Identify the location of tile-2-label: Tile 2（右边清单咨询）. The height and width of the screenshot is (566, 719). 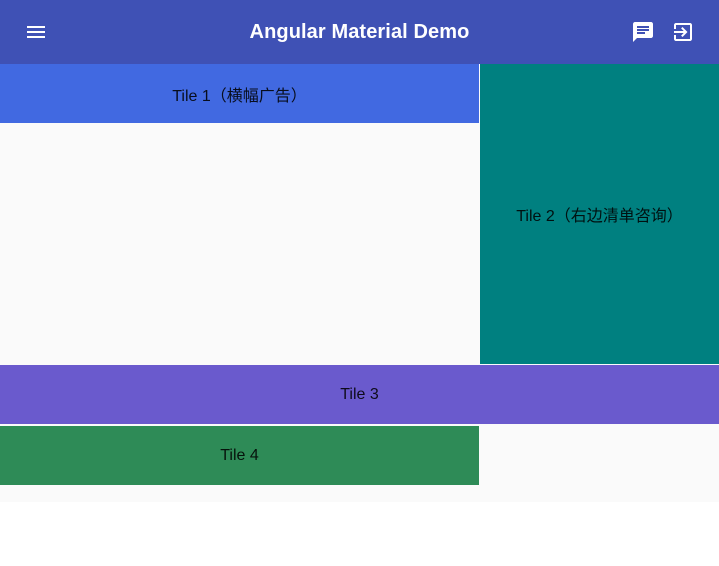
(599, 216).